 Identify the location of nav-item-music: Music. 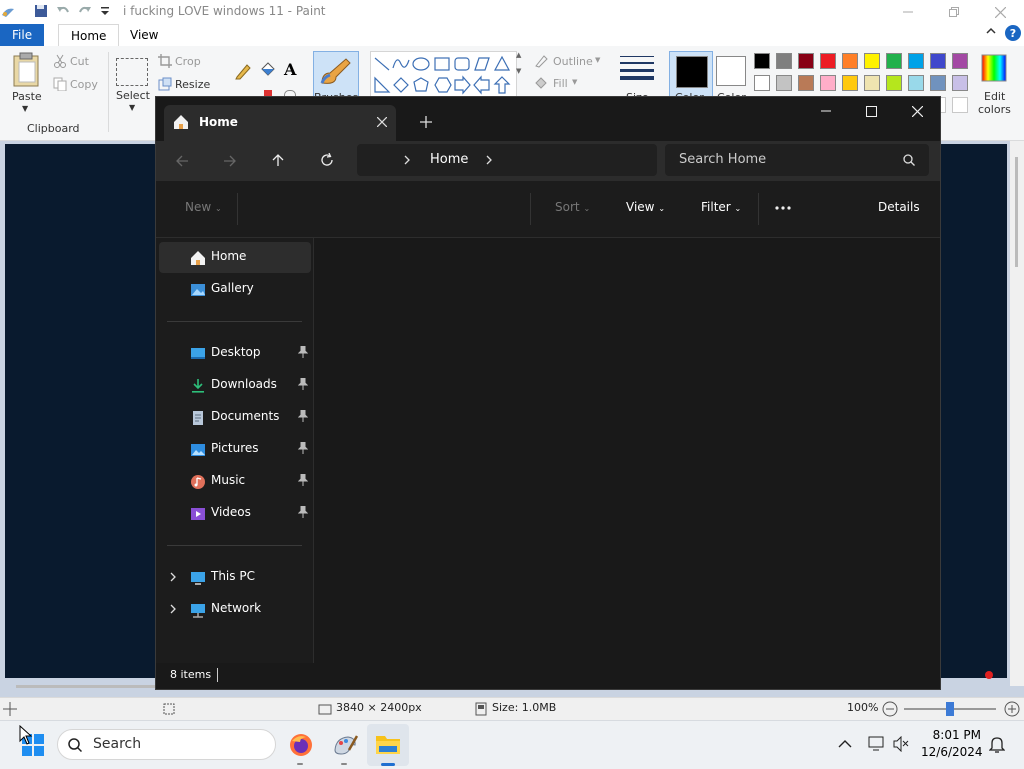
(235, 481).